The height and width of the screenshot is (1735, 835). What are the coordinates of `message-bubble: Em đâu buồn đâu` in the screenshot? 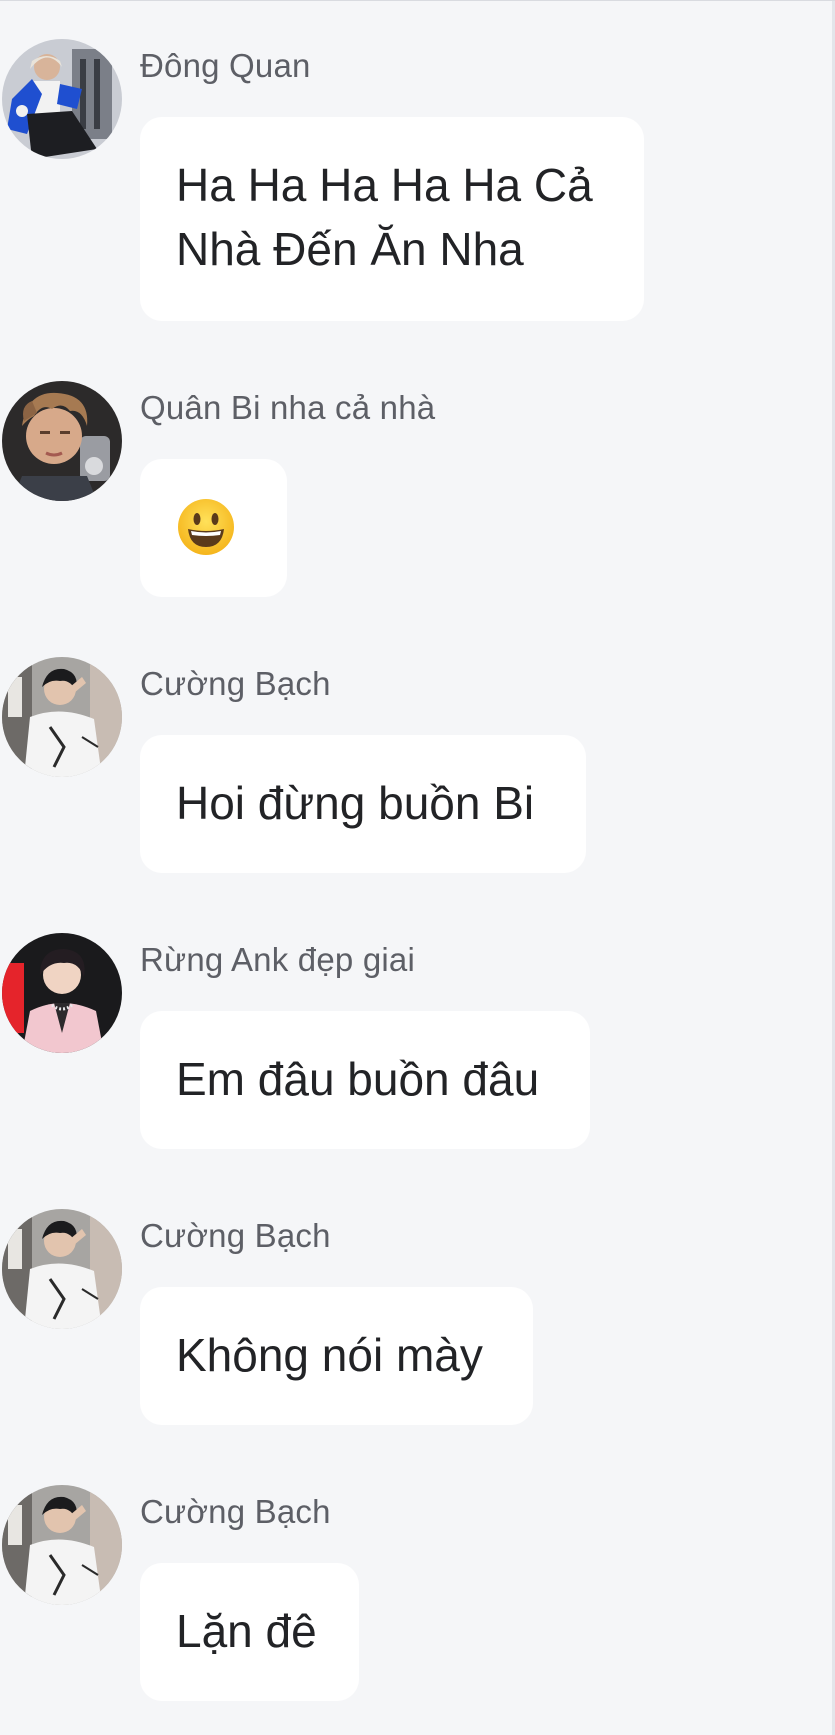 It's located at (365, 1080).